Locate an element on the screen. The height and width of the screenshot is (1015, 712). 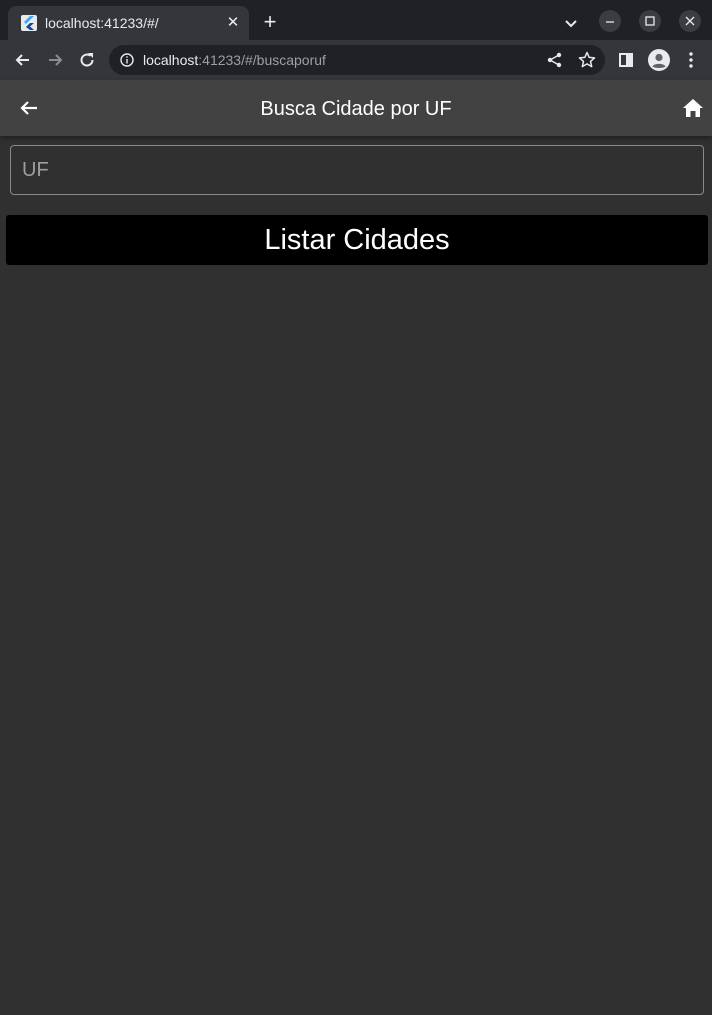
tab-search-icon is located at coordinates (571, 23).